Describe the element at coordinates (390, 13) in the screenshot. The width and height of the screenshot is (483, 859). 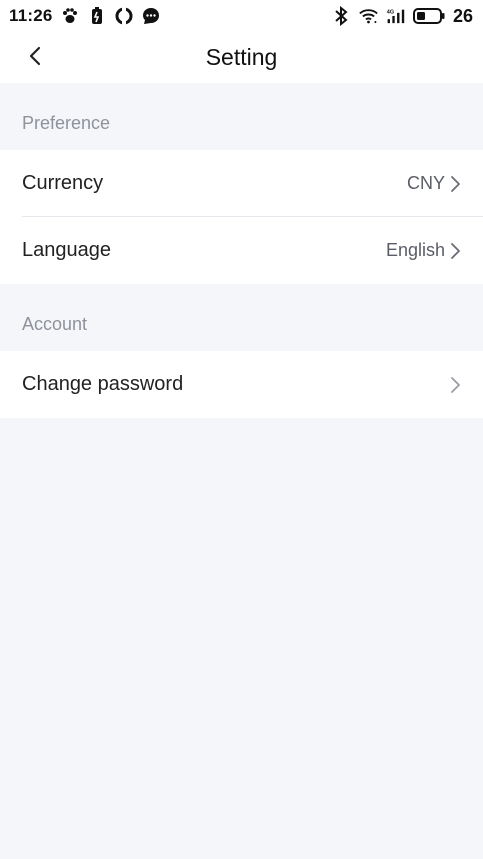
I see `svg-text: 4G` at that location.